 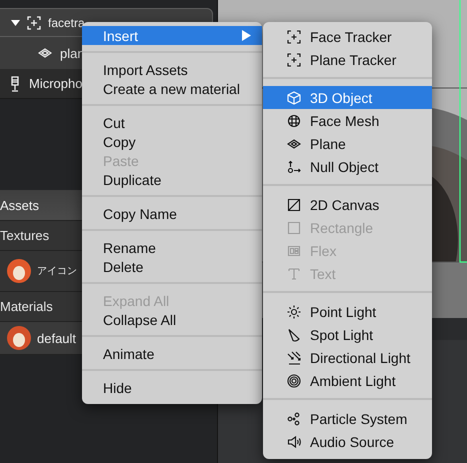 What do you see at coordinates (20, 205) in the screenshot?
I see `assets-title: Assets` at bounding box center [20, 205].